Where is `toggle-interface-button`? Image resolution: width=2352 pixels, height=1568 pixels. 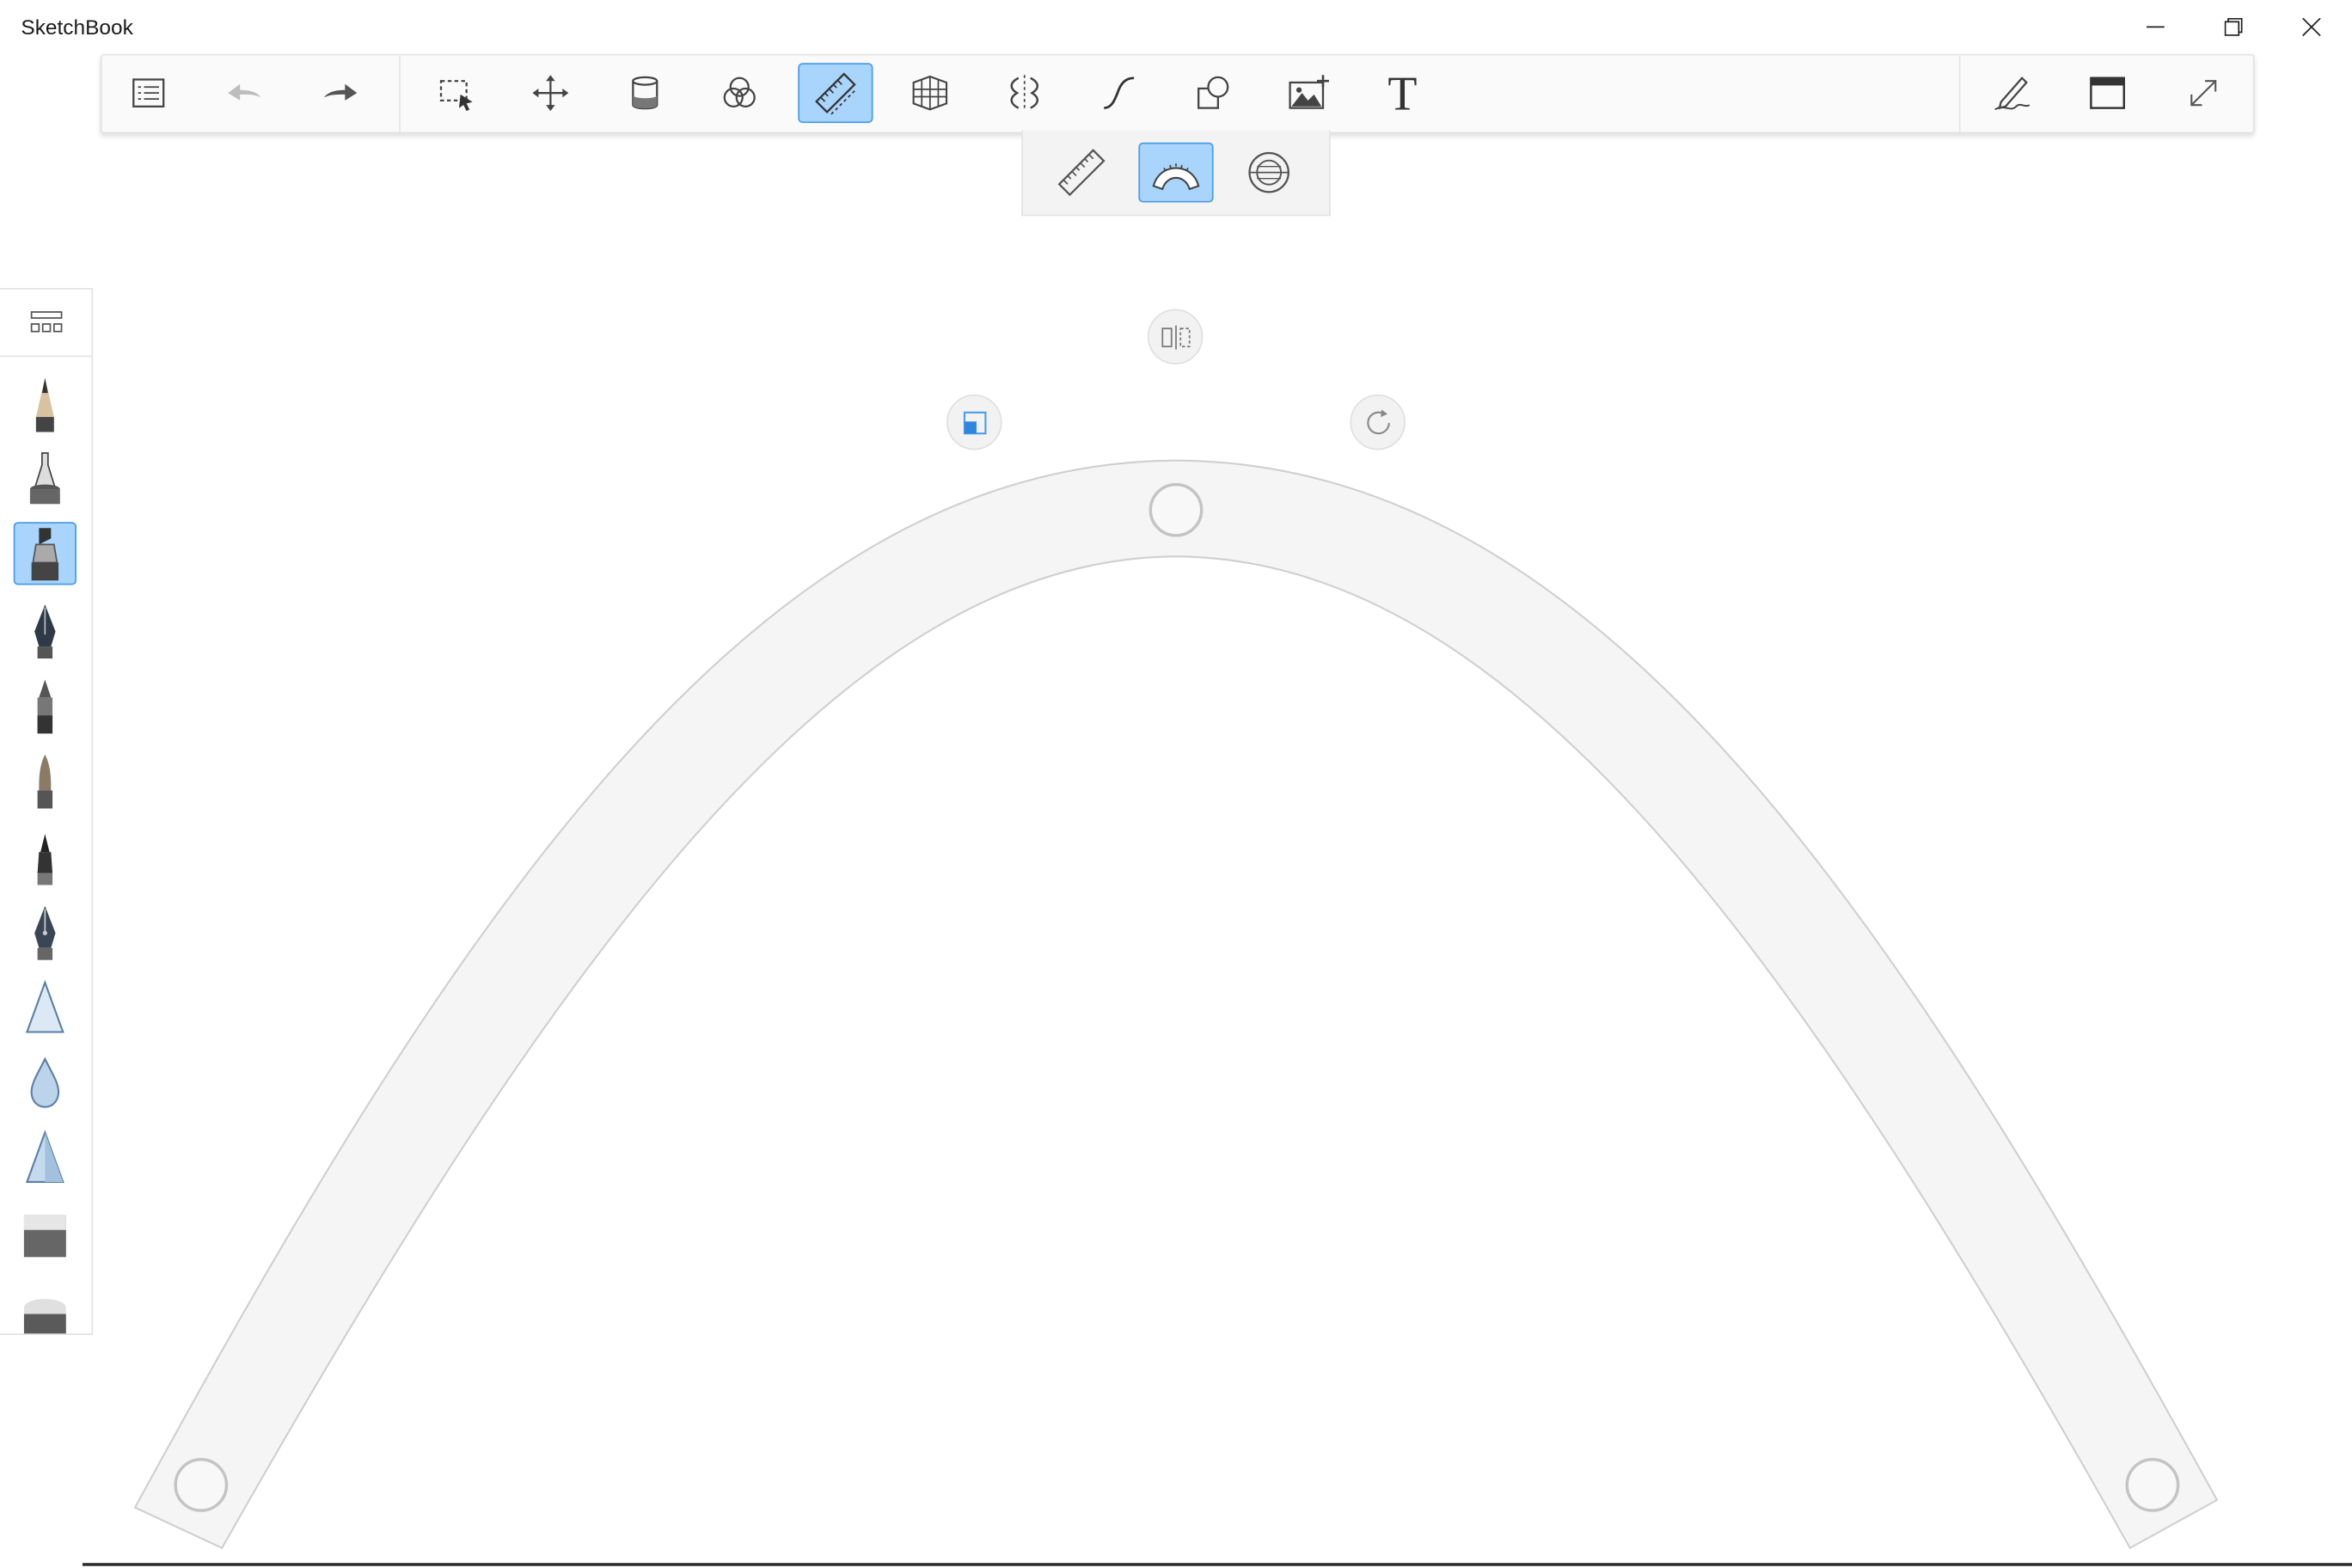
toggle-interface-button is located at coordinates (2107, 93).